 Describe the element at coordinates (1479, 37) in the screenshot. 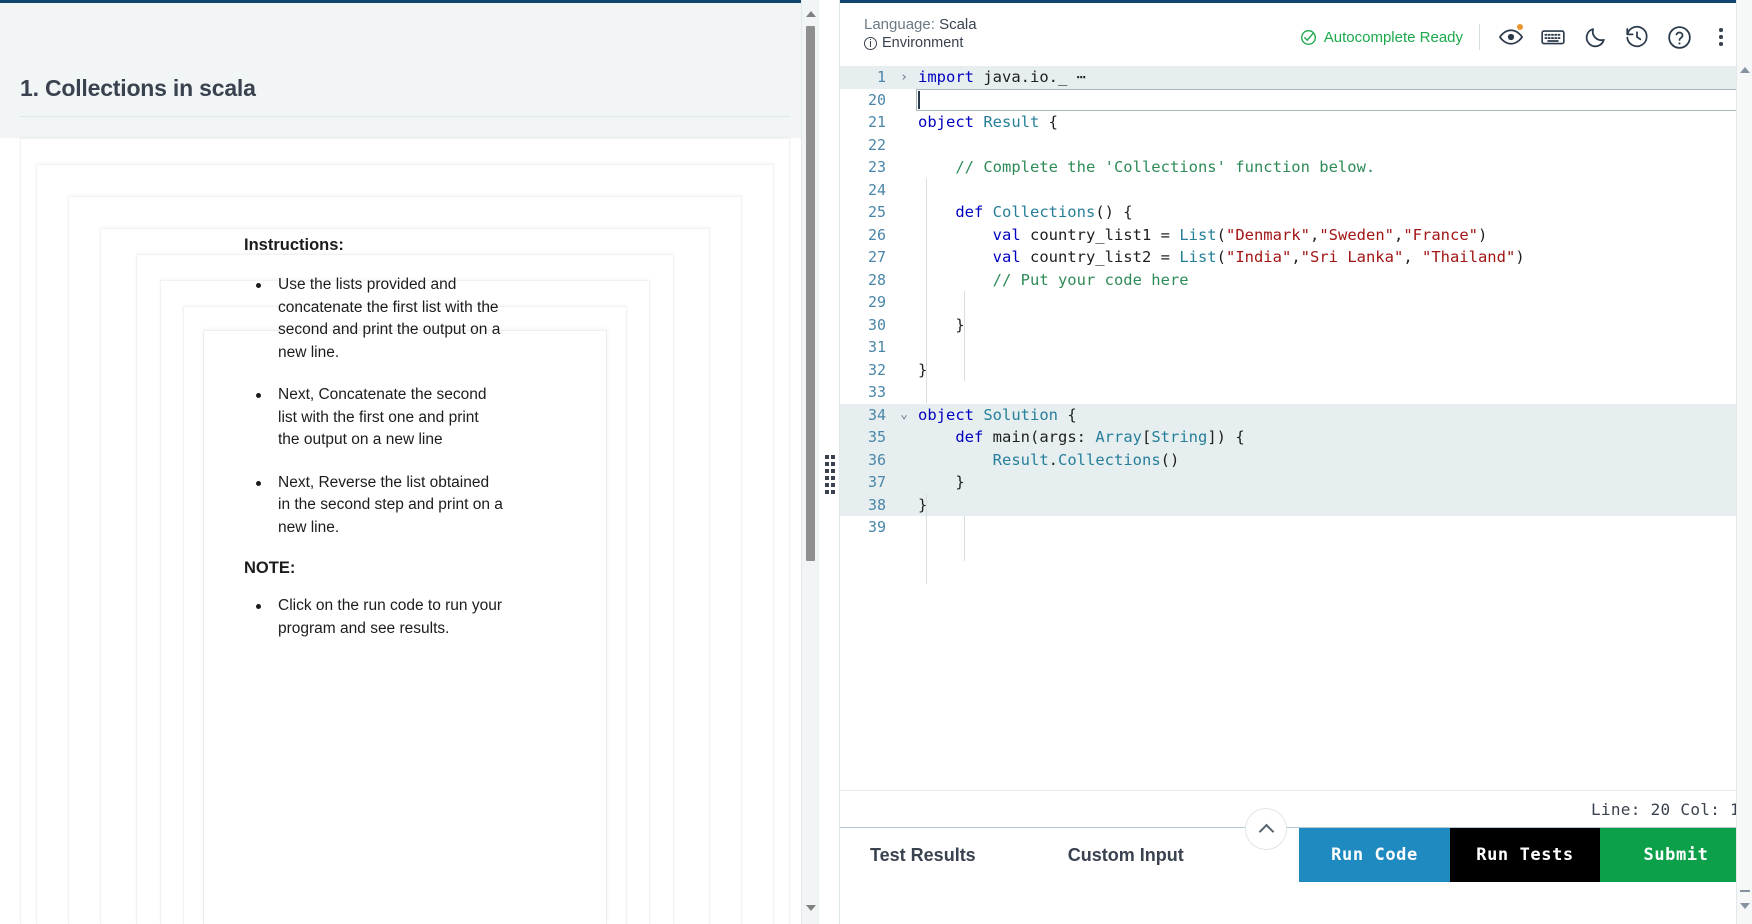

I see `toolbar-divider` at that location.